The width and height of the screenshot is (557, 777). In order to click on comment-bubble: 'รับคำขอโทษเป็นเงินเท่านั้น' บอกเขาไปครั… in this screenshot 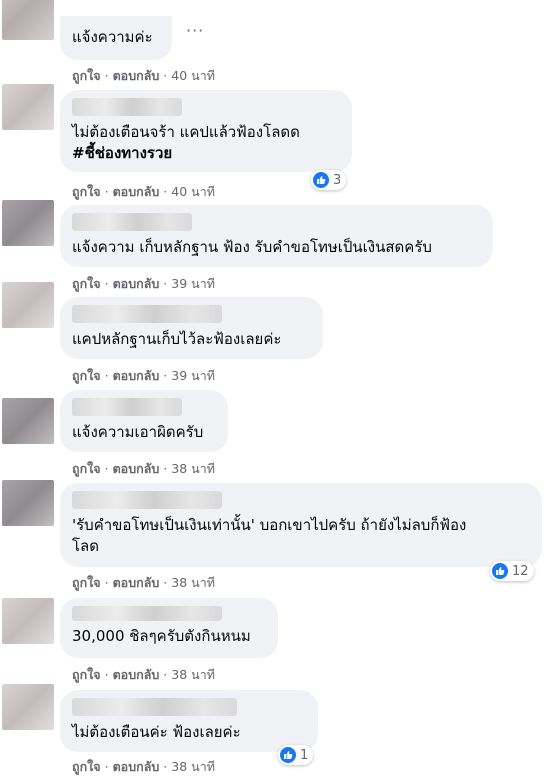, I will do `click(301, 525)`.